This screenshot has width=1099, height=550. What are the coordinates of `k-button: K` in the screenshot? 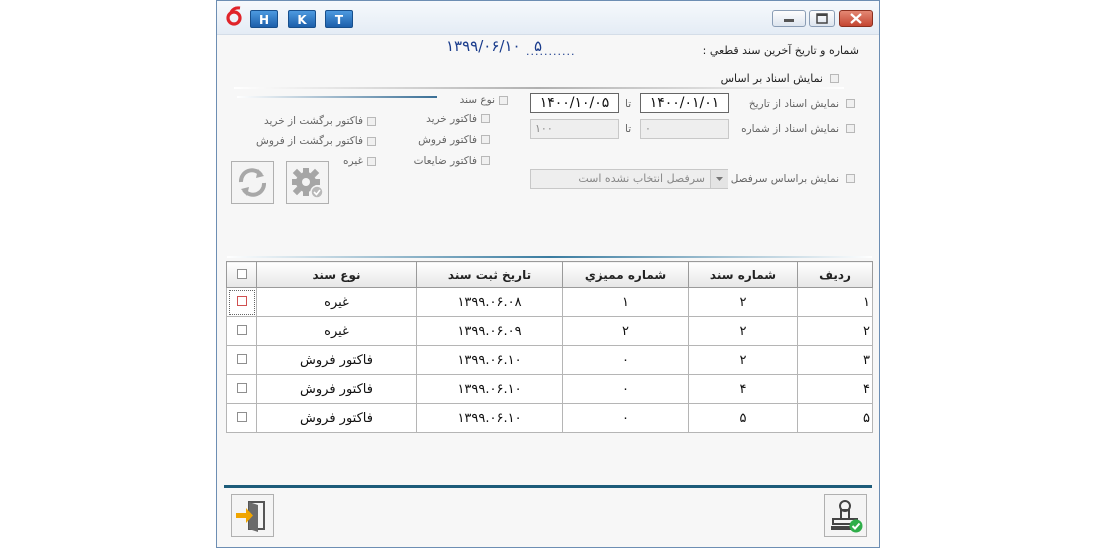 It's located at (302, 19).